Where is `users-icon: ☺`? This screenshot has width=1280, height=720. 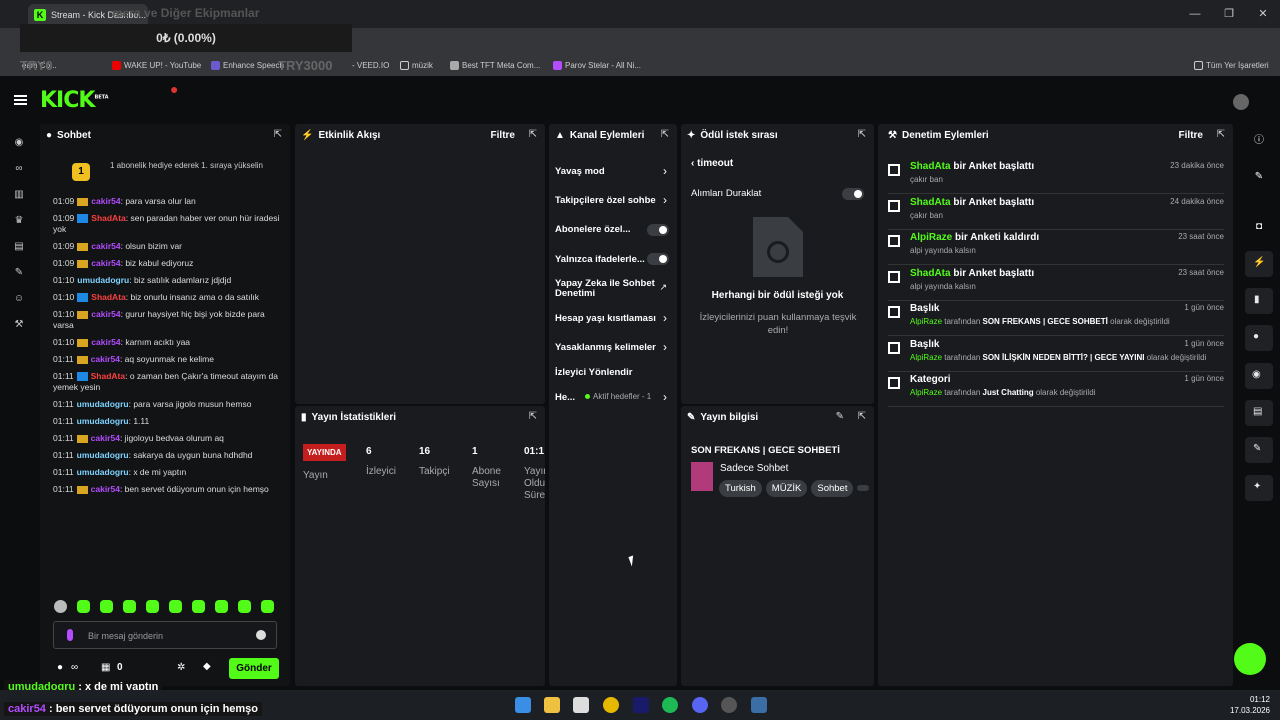 users-icon: ☺ is located at coordinates (19, 299).